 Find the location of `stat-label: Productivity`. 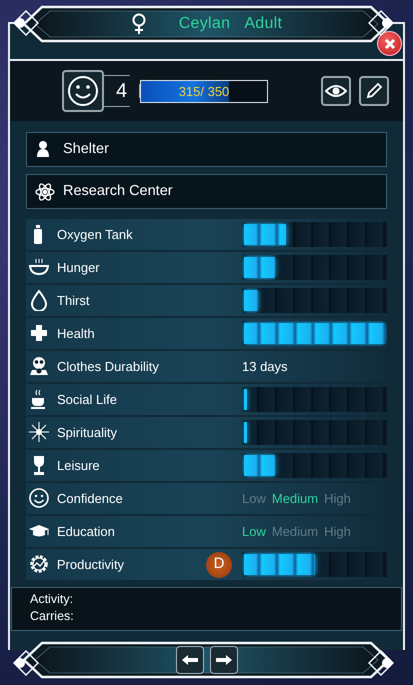

stat-label: Productivity is located at coordinates (91, 565).